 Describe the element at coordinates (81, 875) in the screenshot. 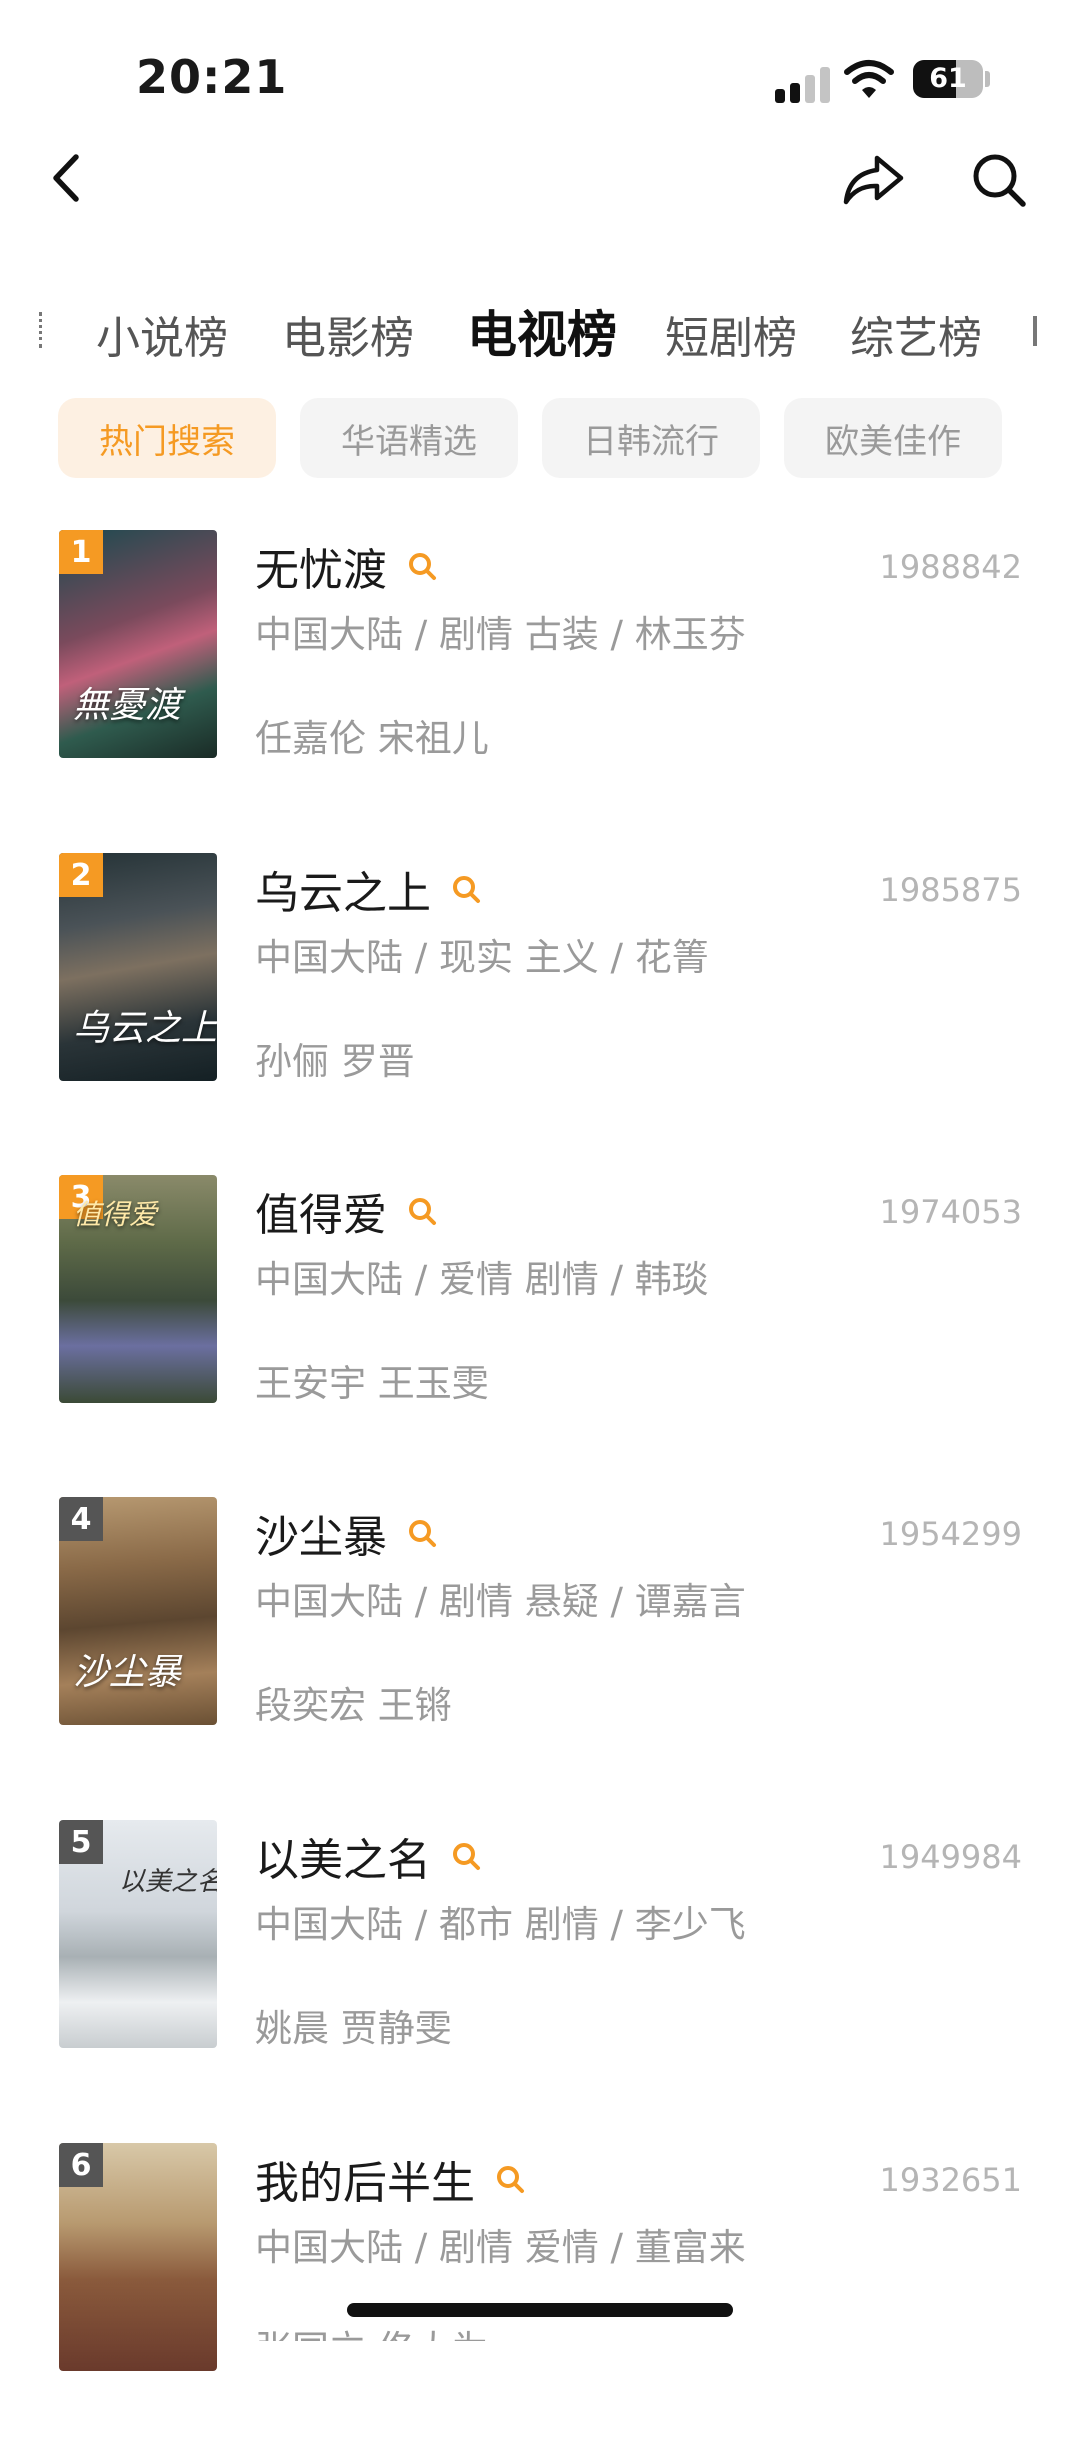

I see `rank-badge: 2` at that location.